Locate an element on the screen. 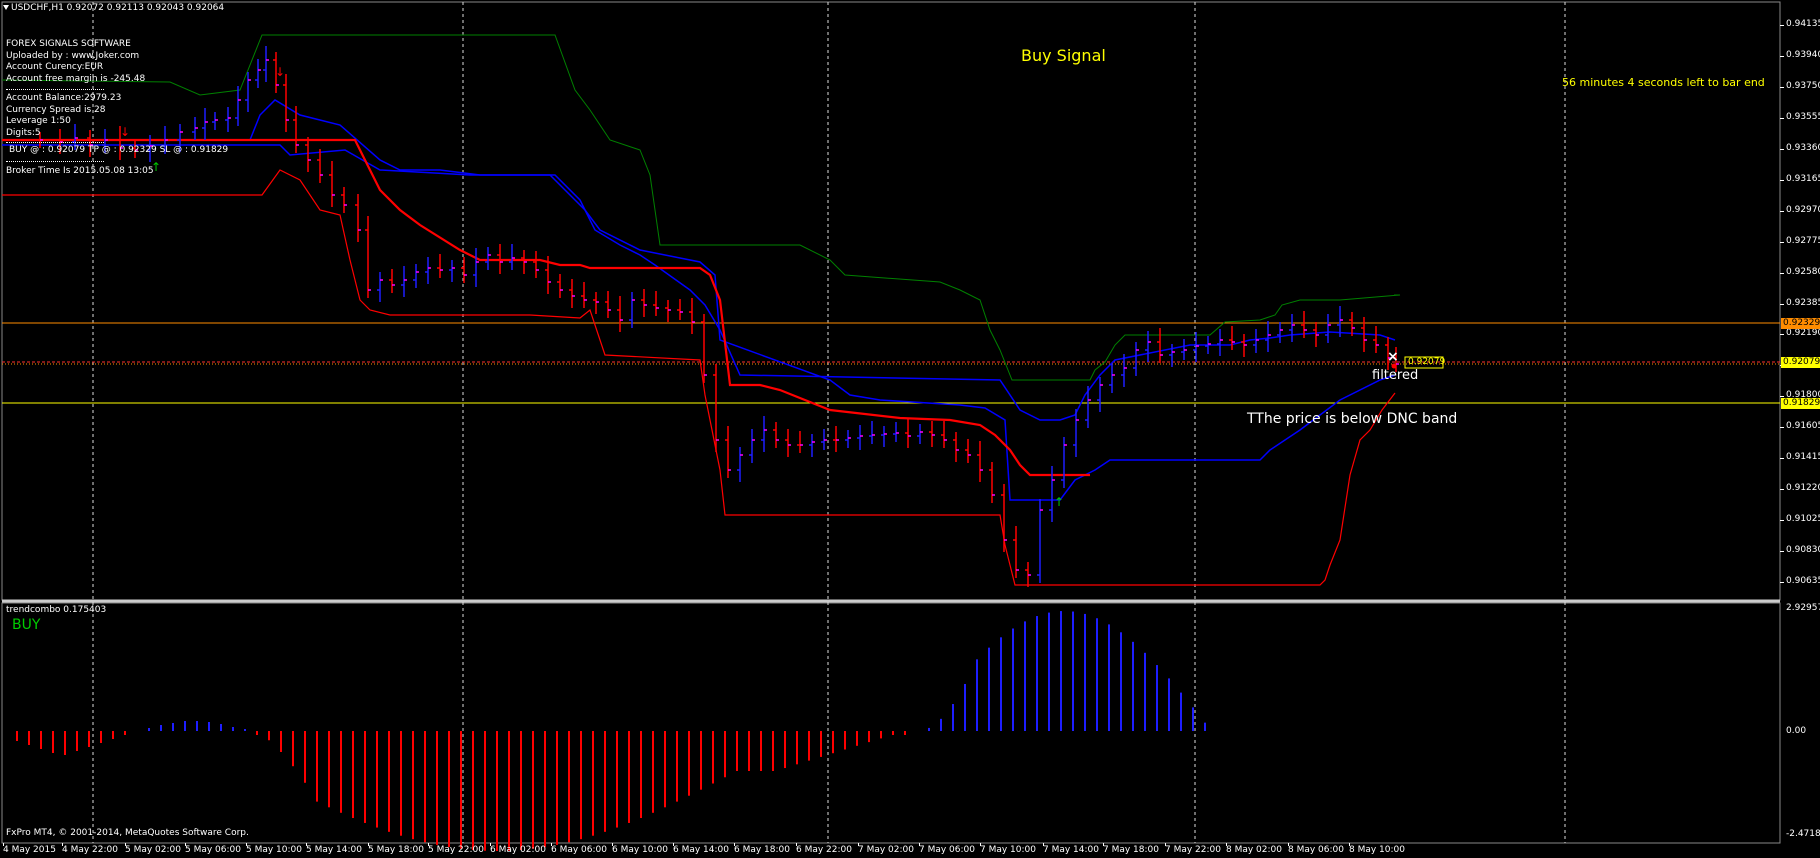 The height and width of the screenshot is (858, 1820). price-axis-label: 0.92775 is located at coordinates (1803, 240).